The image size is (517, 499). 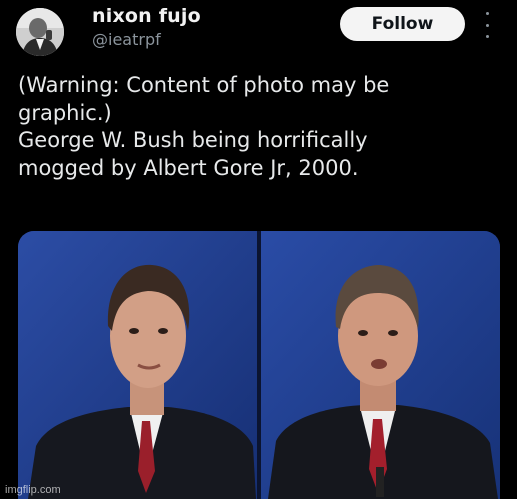 What do you see at coordinates (65, 112) in the screenshot?
I see `tweet-text-line: graphic.)` at bounding box center [65, 112].